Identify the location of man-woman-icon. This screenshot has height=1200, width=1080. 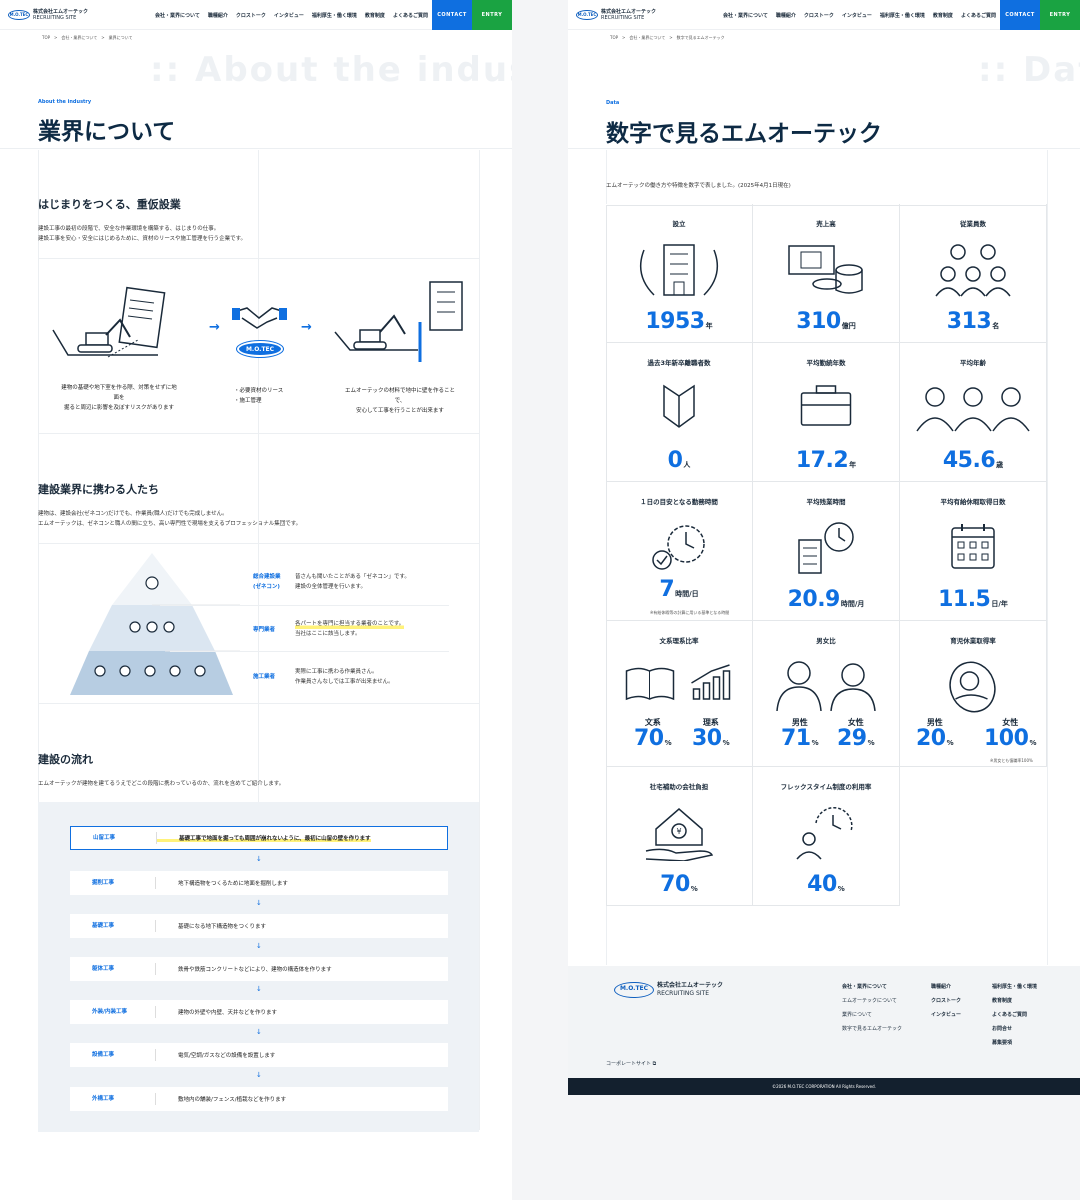
(826, 686).